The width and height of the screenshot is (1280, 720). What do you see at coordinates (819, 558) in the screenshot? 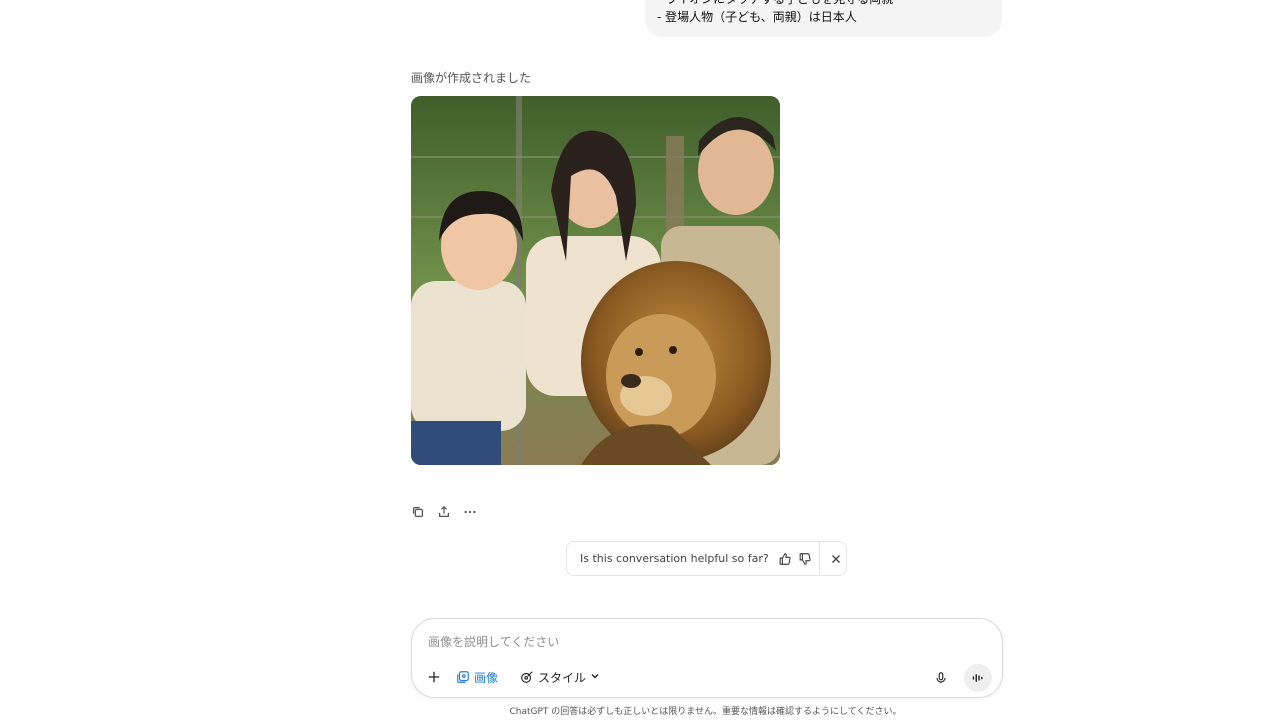
I see `feedback-divider` at bounding box center [819, 558].